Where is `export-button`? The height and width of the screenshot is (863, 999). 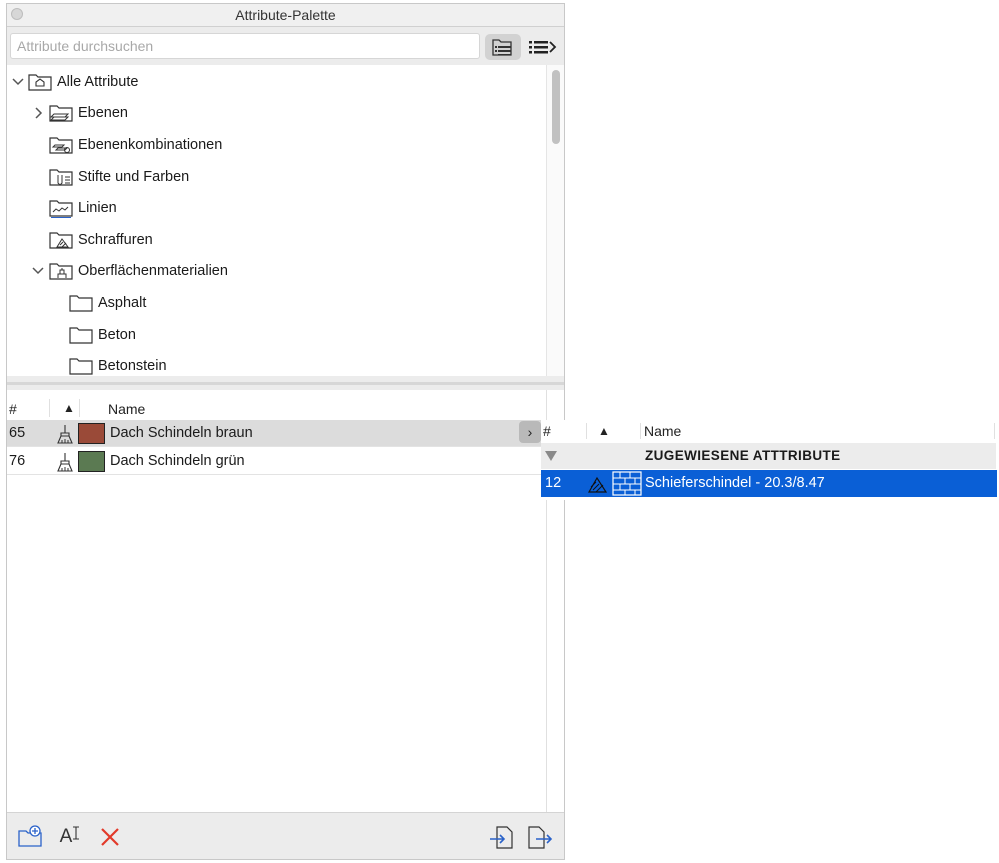 export-button is located at coordinates (540, 837).